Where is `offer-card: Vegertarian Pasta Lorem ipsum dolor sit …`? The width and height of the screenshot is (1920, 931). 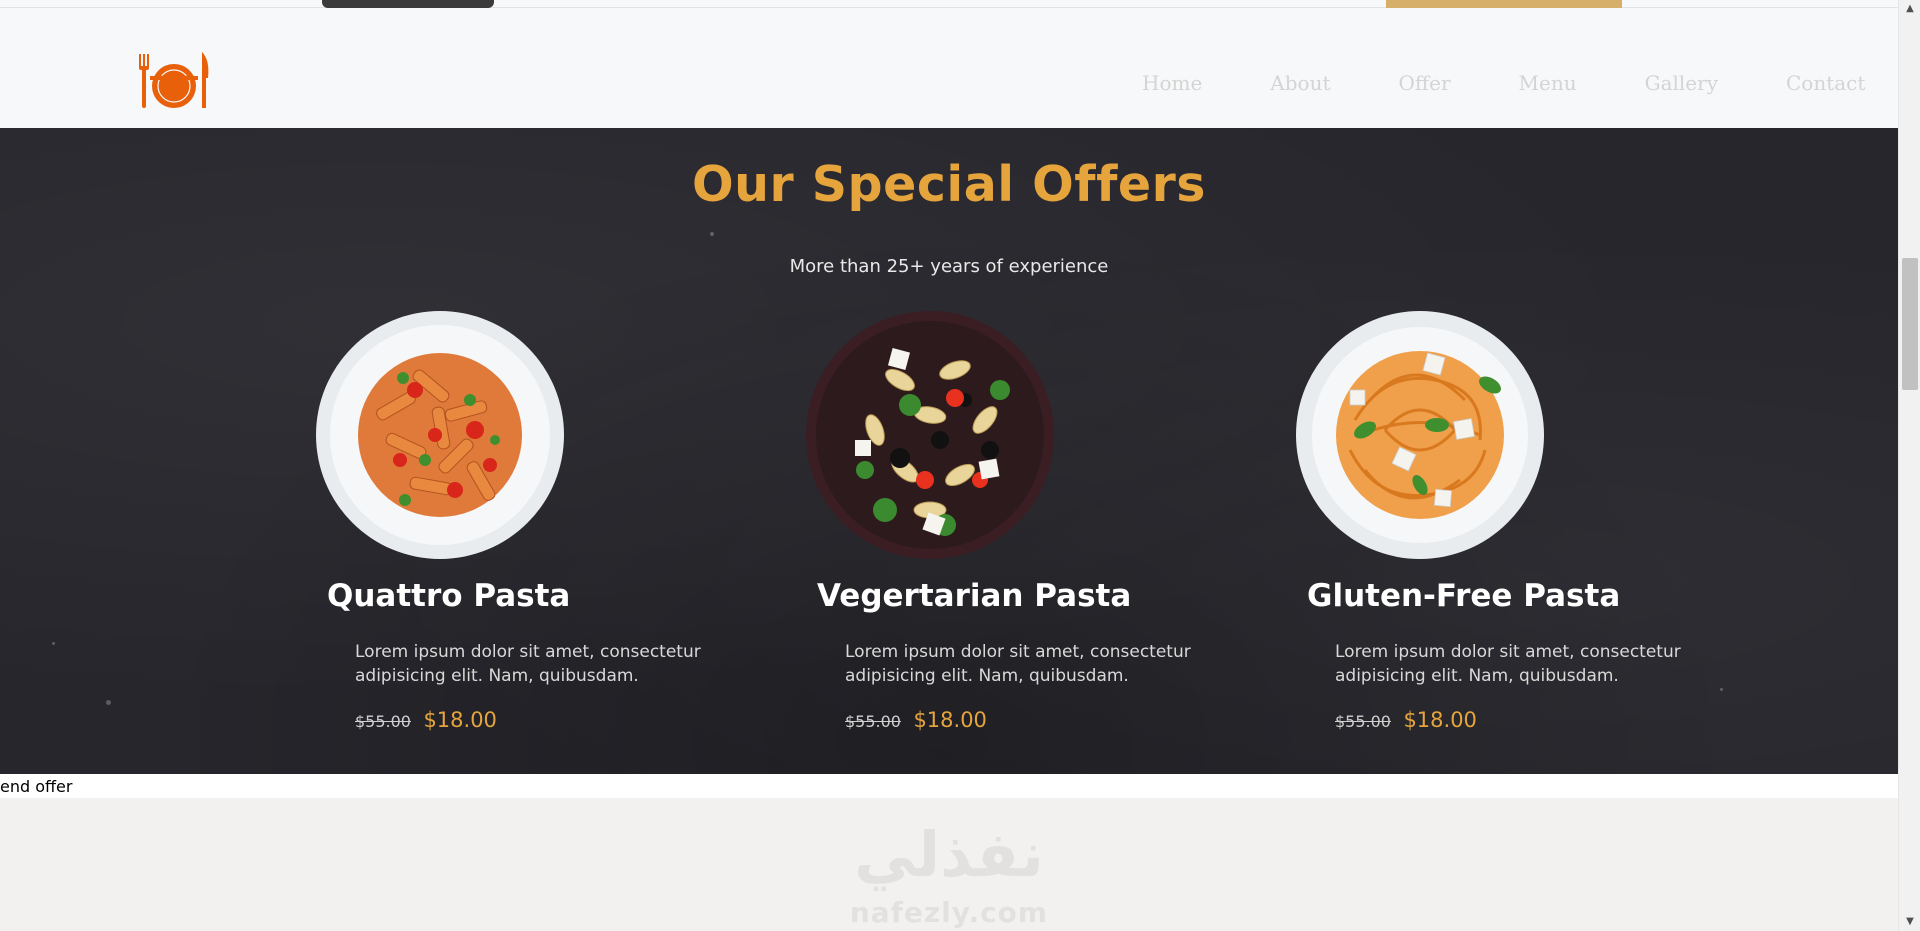
offer-card: Vegertarian Pasta Lorem ipsum dolor sit … is located at coordinates (1015, 530).